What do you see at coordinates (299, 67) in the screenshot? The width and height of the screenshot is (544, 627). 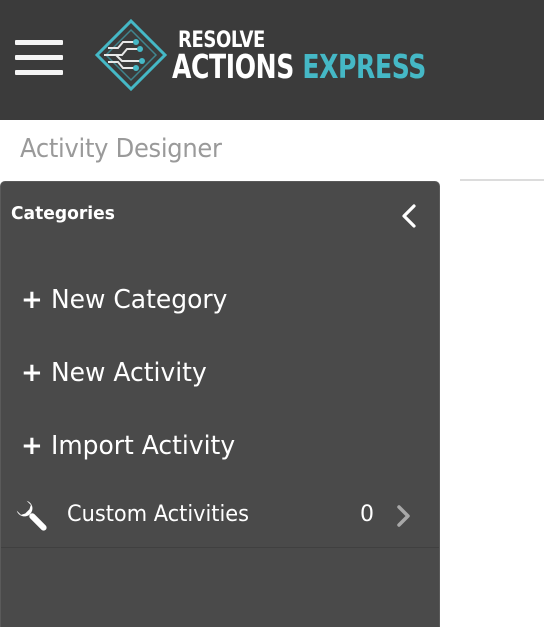 I see `logo-text-actions-express: ACTIONS EXPRESS` at bounding box center [299, 67].